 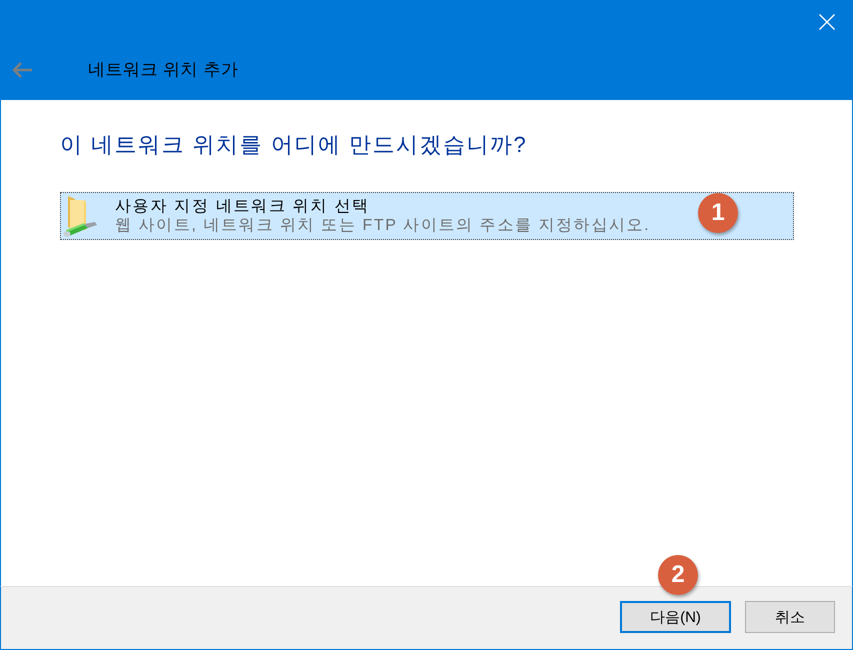 I want to click on number-badge: 1, so click(x=718, y=213).